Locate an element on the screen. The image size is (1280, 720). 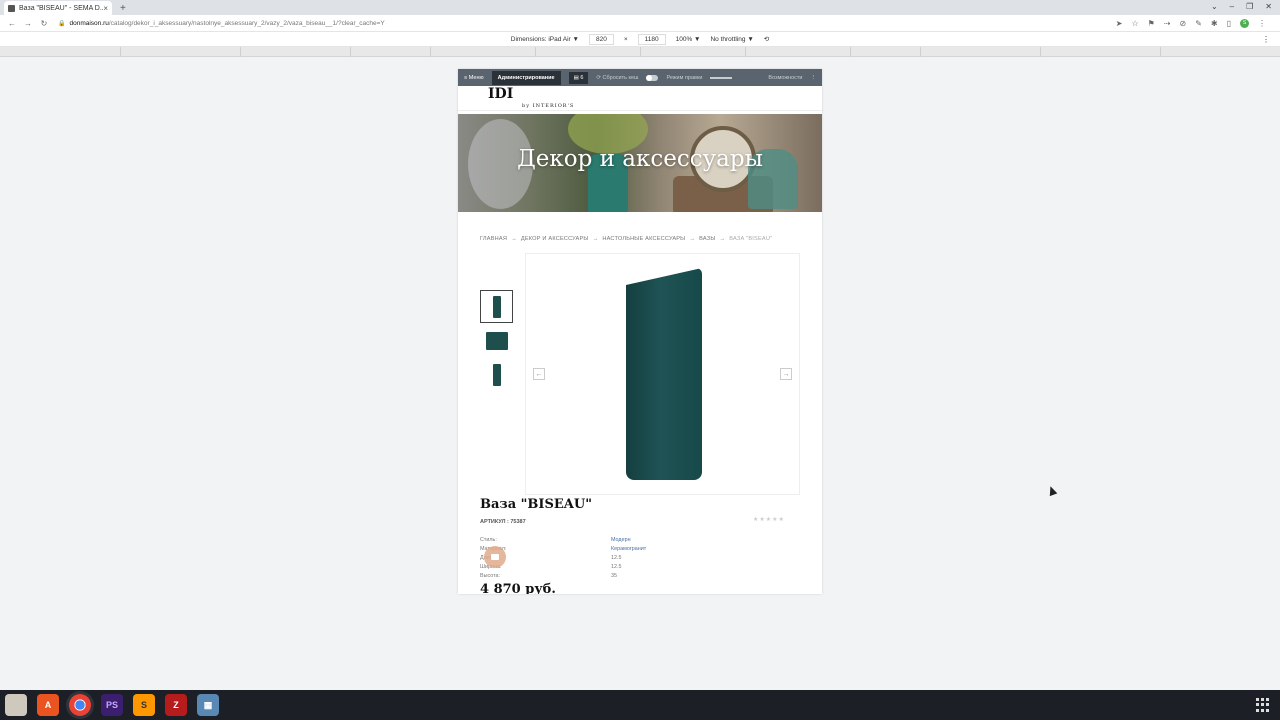
close-tab-icon: × is located at coordinates (105, 8).